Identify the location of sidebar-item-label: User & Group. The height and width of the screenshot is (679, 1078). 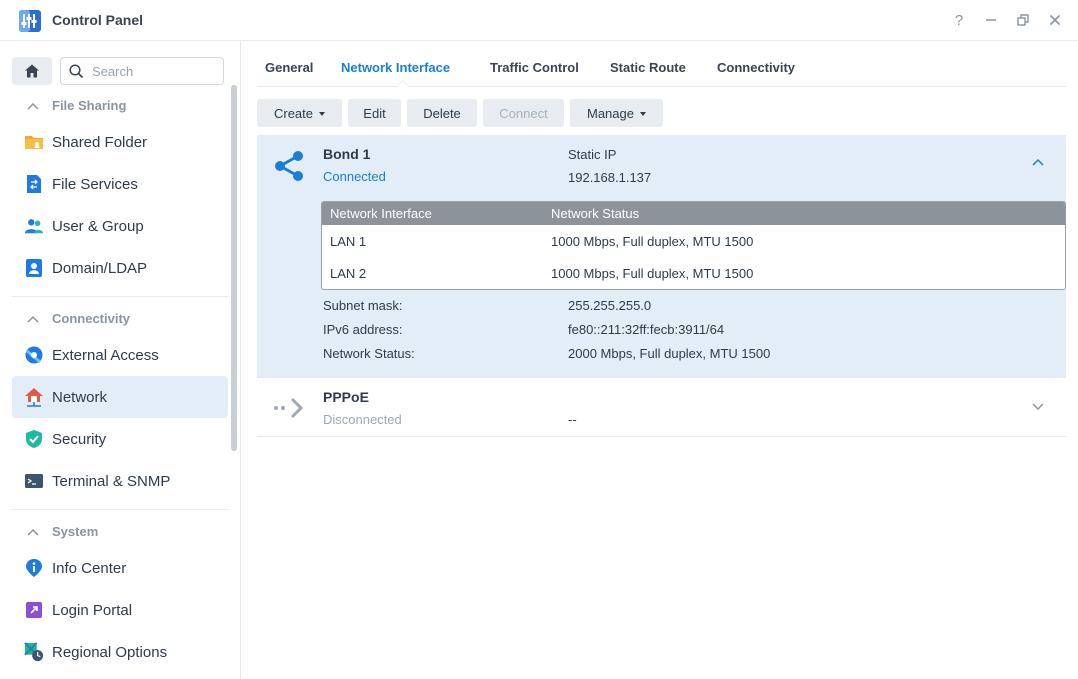
(98, 226).